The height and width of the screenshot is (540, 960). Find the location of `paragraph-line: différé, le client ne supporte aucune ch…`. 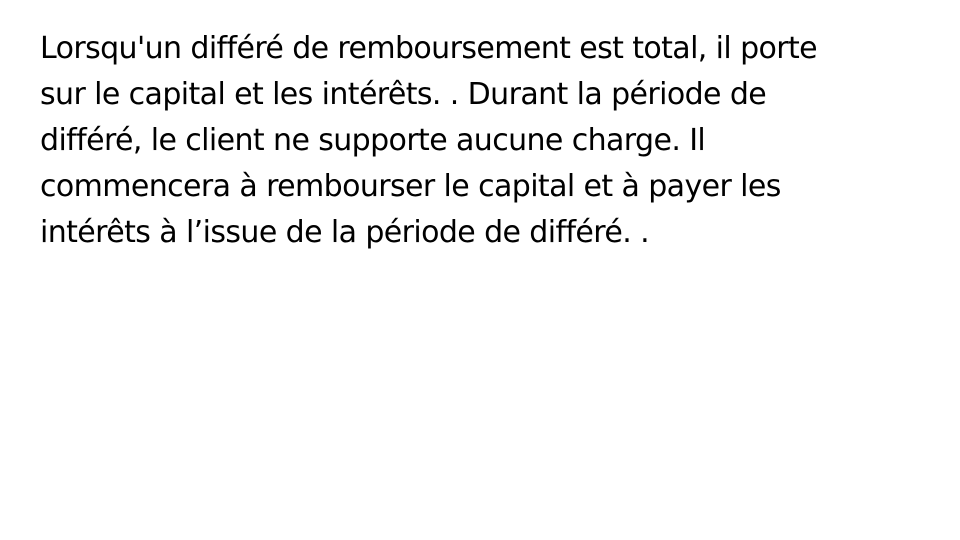

paragraph-line: différé, le client ne supporte aucune ch… is located at coordinates (373, 140).